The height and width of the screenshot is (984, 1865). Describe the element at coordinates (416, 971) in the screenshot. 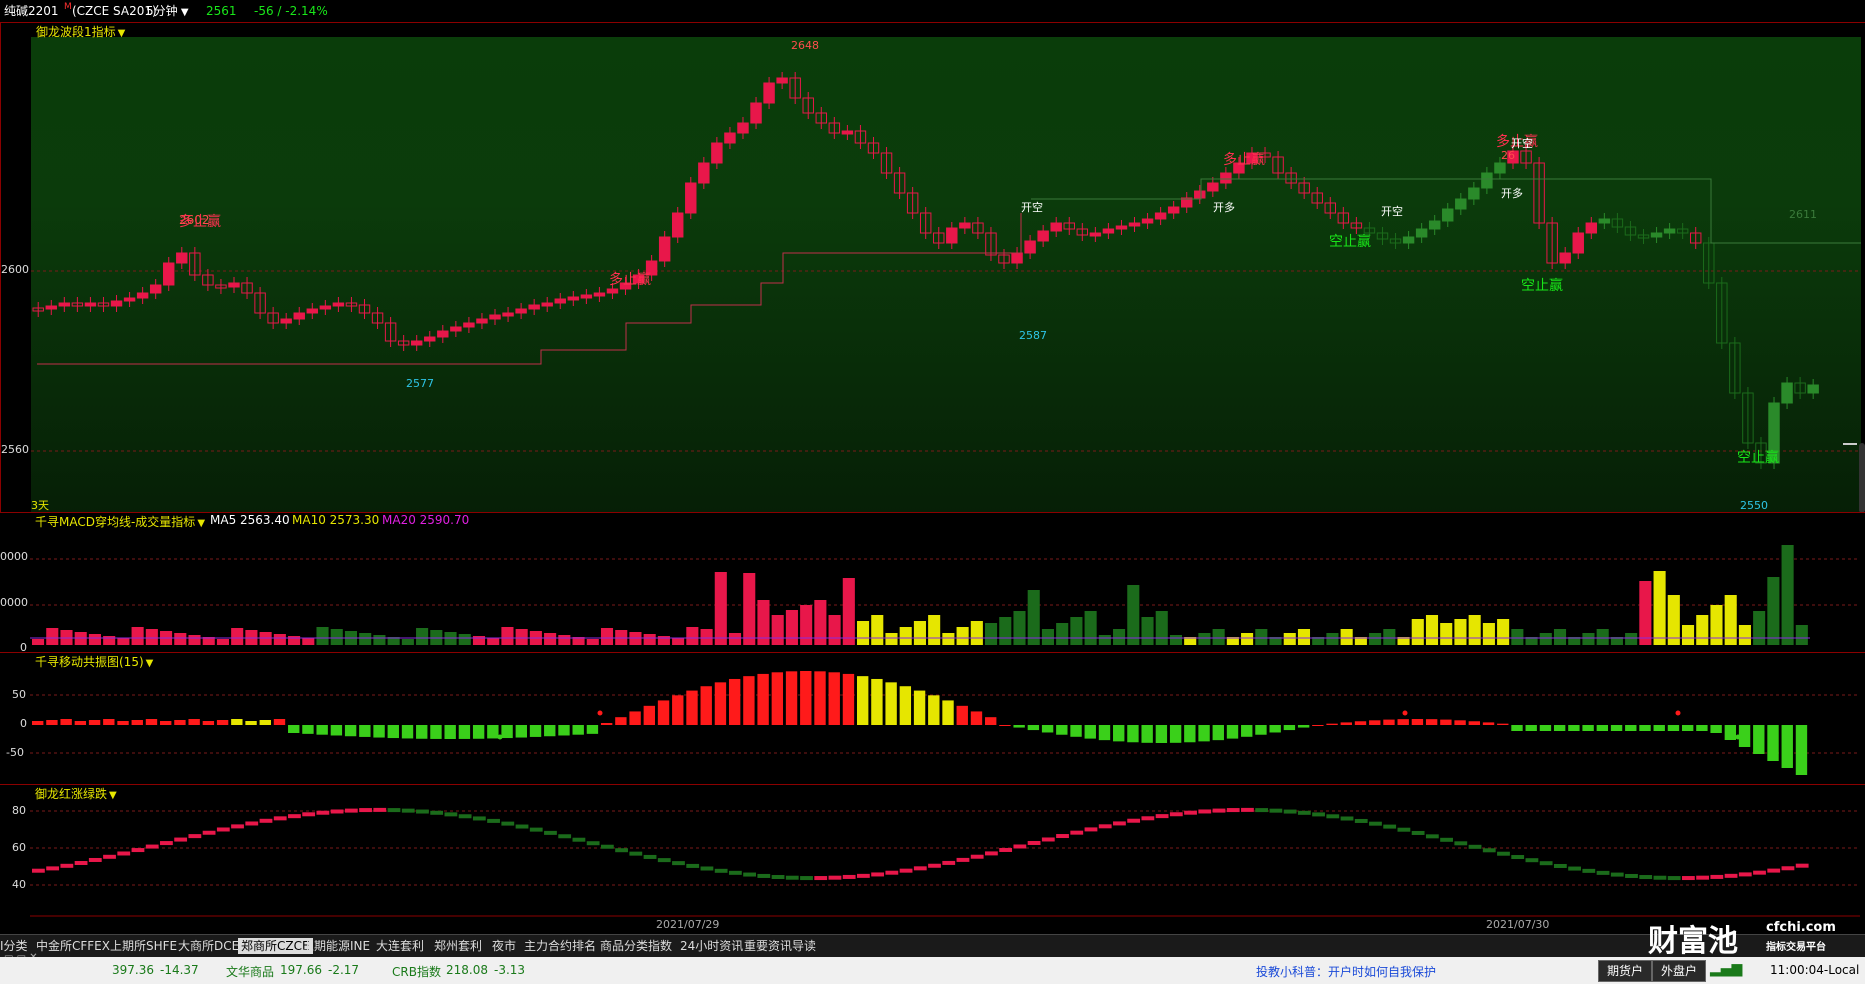

I see `index-name: CRB指数` at that location.